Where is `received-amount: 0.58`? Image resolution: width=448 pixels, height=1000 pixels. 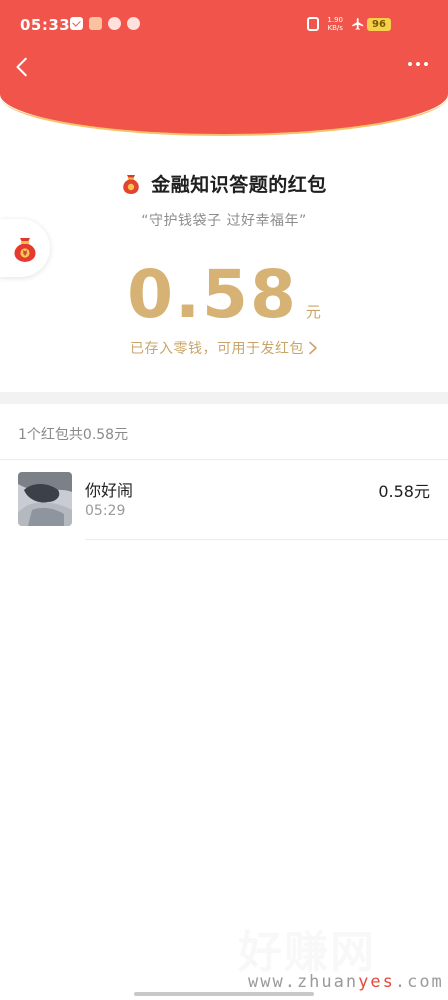 received-amount: 0.58 is located at coordinates (212, 294).